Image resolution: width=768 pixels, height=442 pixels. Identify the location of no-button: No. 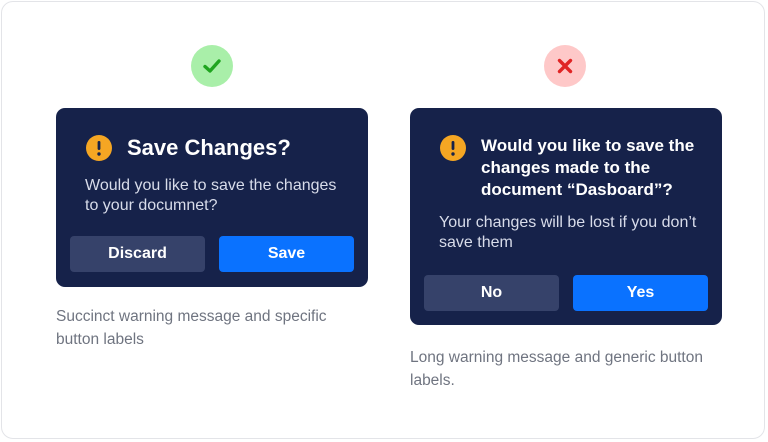
(491, 293).